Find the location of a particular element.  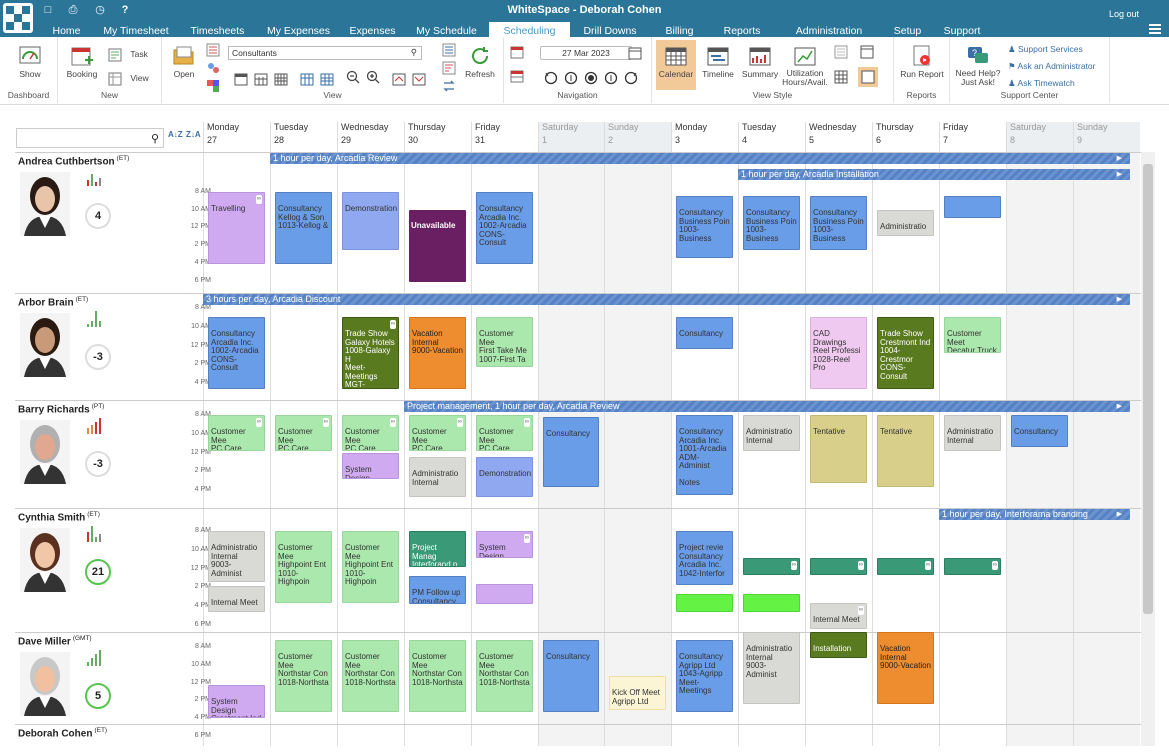

calendar-style-button: Calendar is located at coordinates (676, 65).